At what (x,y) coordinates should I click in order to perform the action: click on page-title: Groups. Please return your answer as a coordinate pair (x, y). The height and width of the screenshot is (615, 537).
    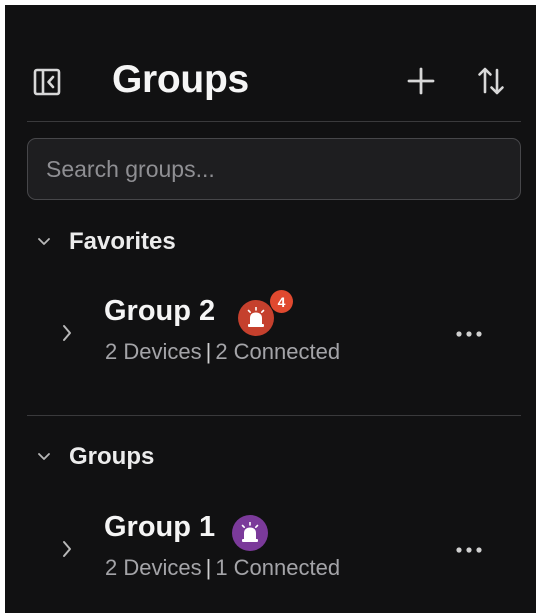
    Looking at the image, I should click on (180, 79).